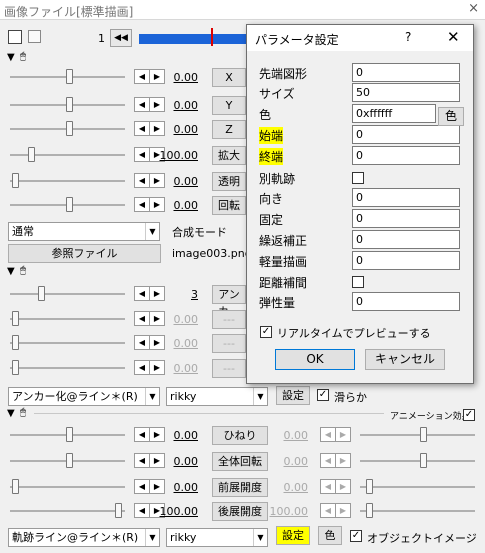 This screenshot has width=485, height=553. What do you see at coordinates (84, 253) in the screenshot?
I see `reference-file-button: 参照ファイル` at bounding box center [84, 253].